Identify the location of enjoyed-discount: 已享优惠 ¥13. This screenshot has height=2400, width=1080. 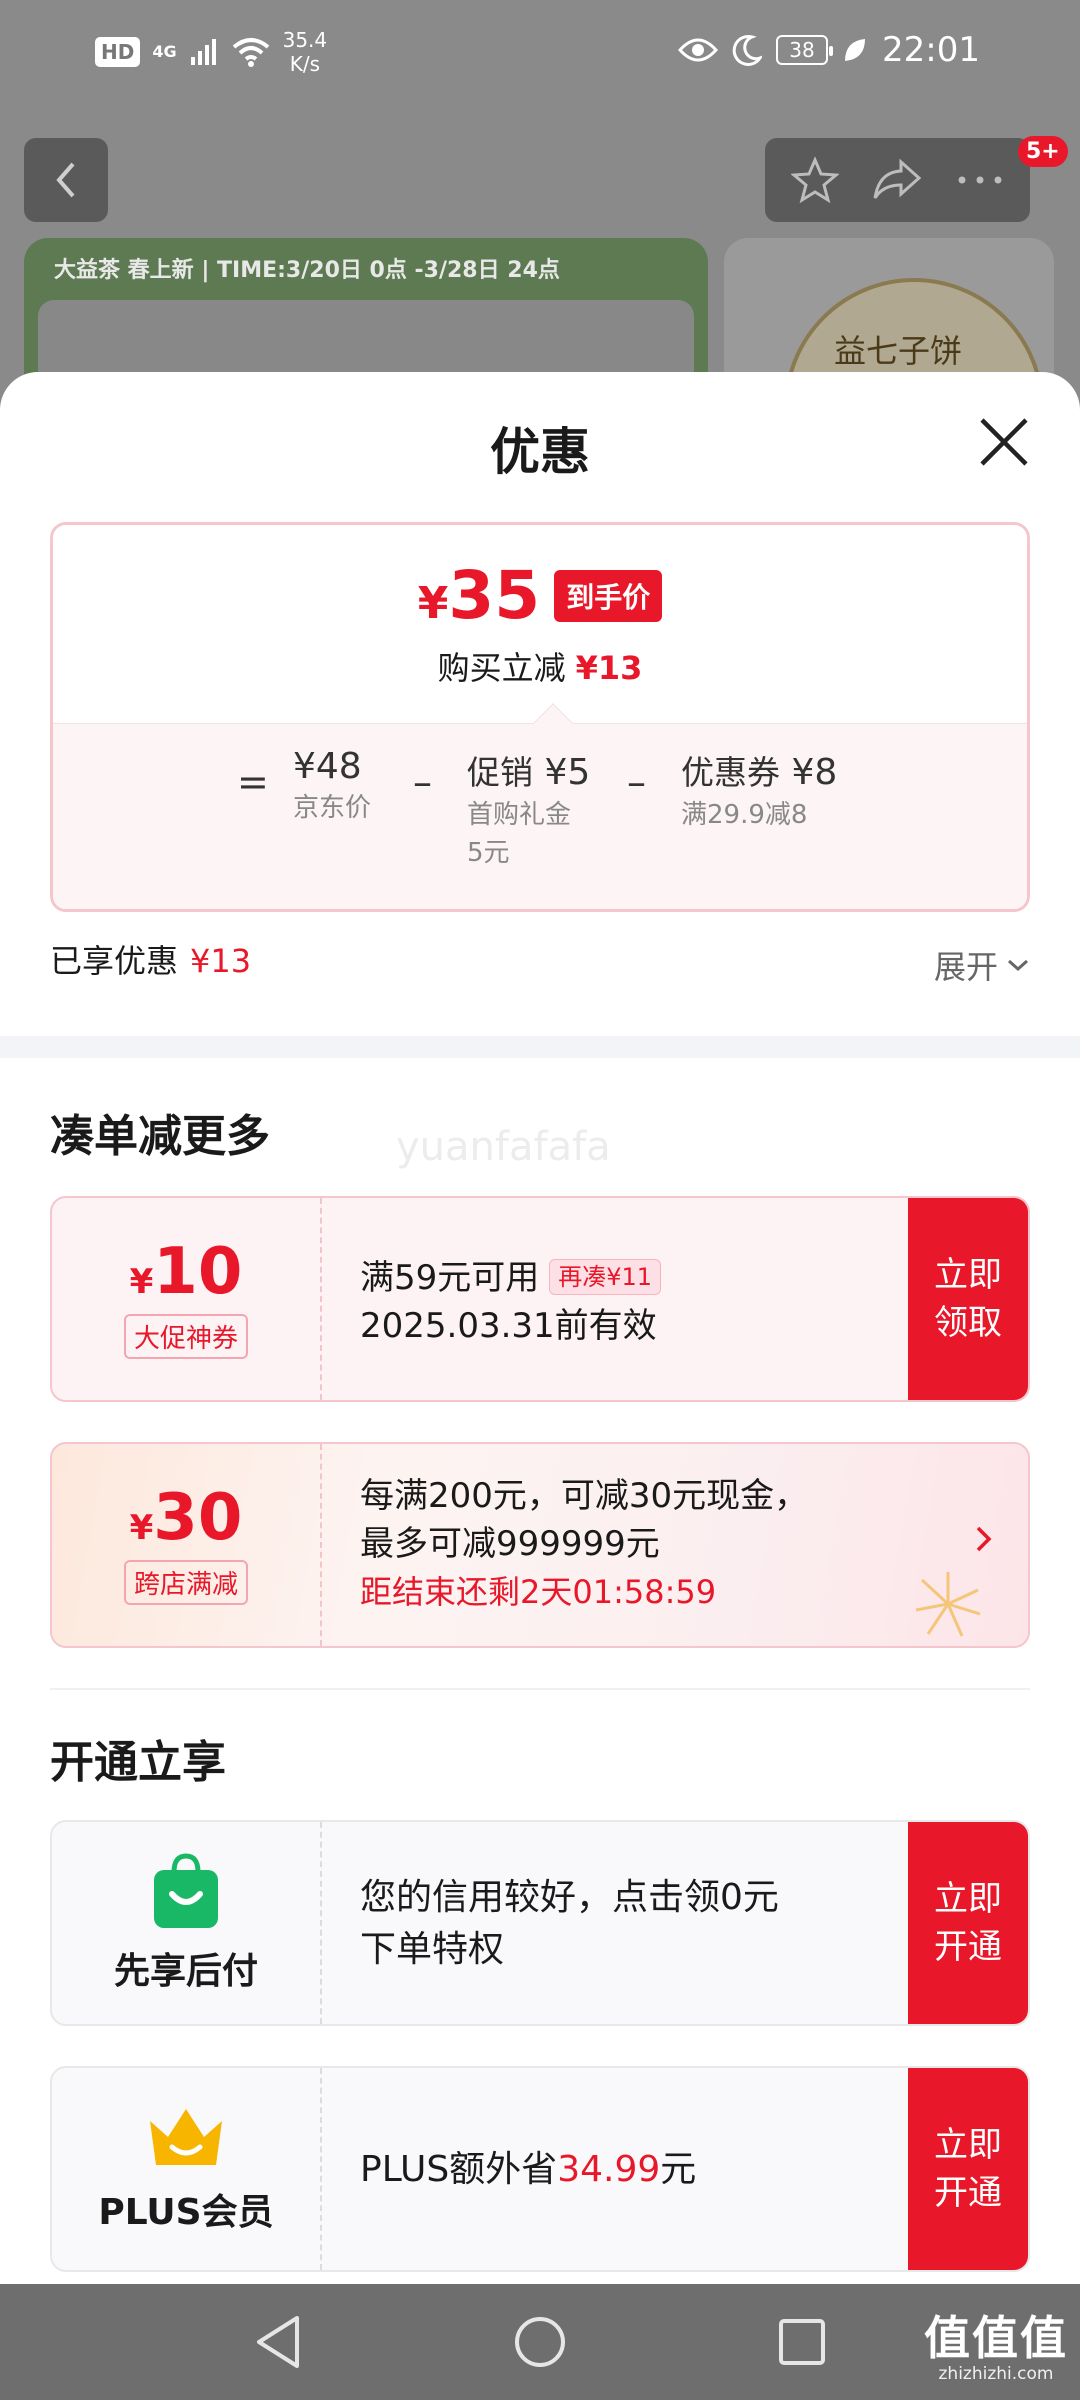
(151, 961).